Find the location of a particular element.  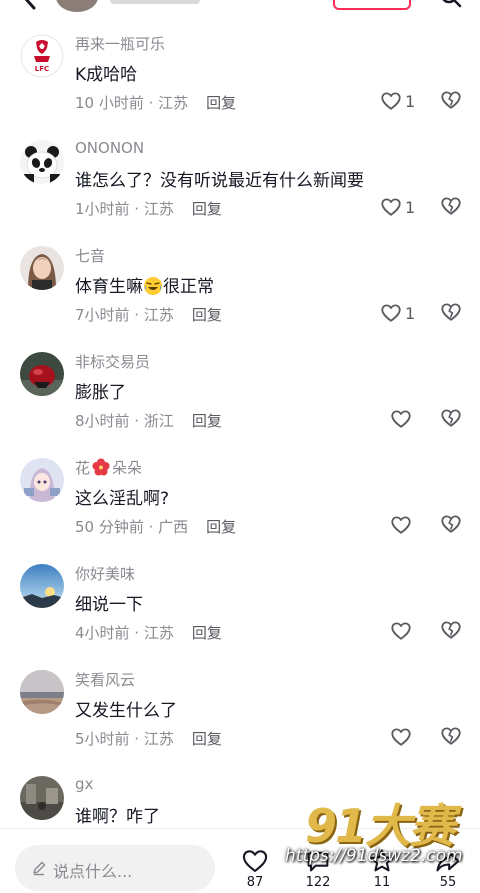

comment-time: 7小时前 · 江苏 is located at coordinates (124, 315).